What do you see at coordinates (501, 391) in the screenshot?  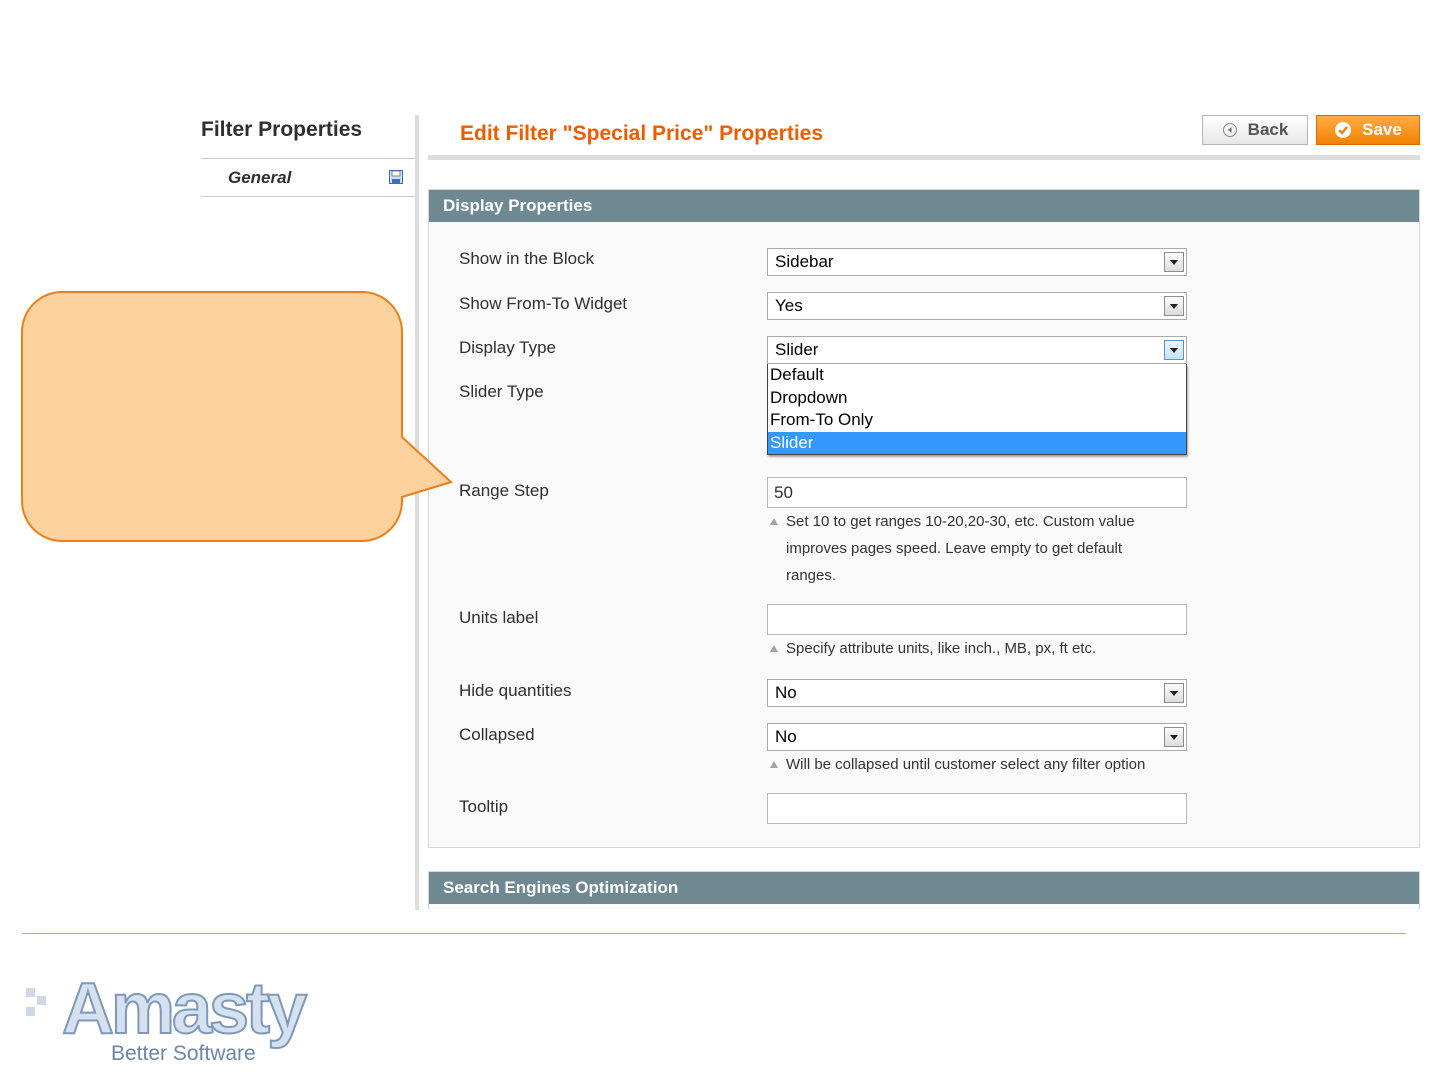 I see `slider-type-label: Slider Type` at bounding box center [501, 391].